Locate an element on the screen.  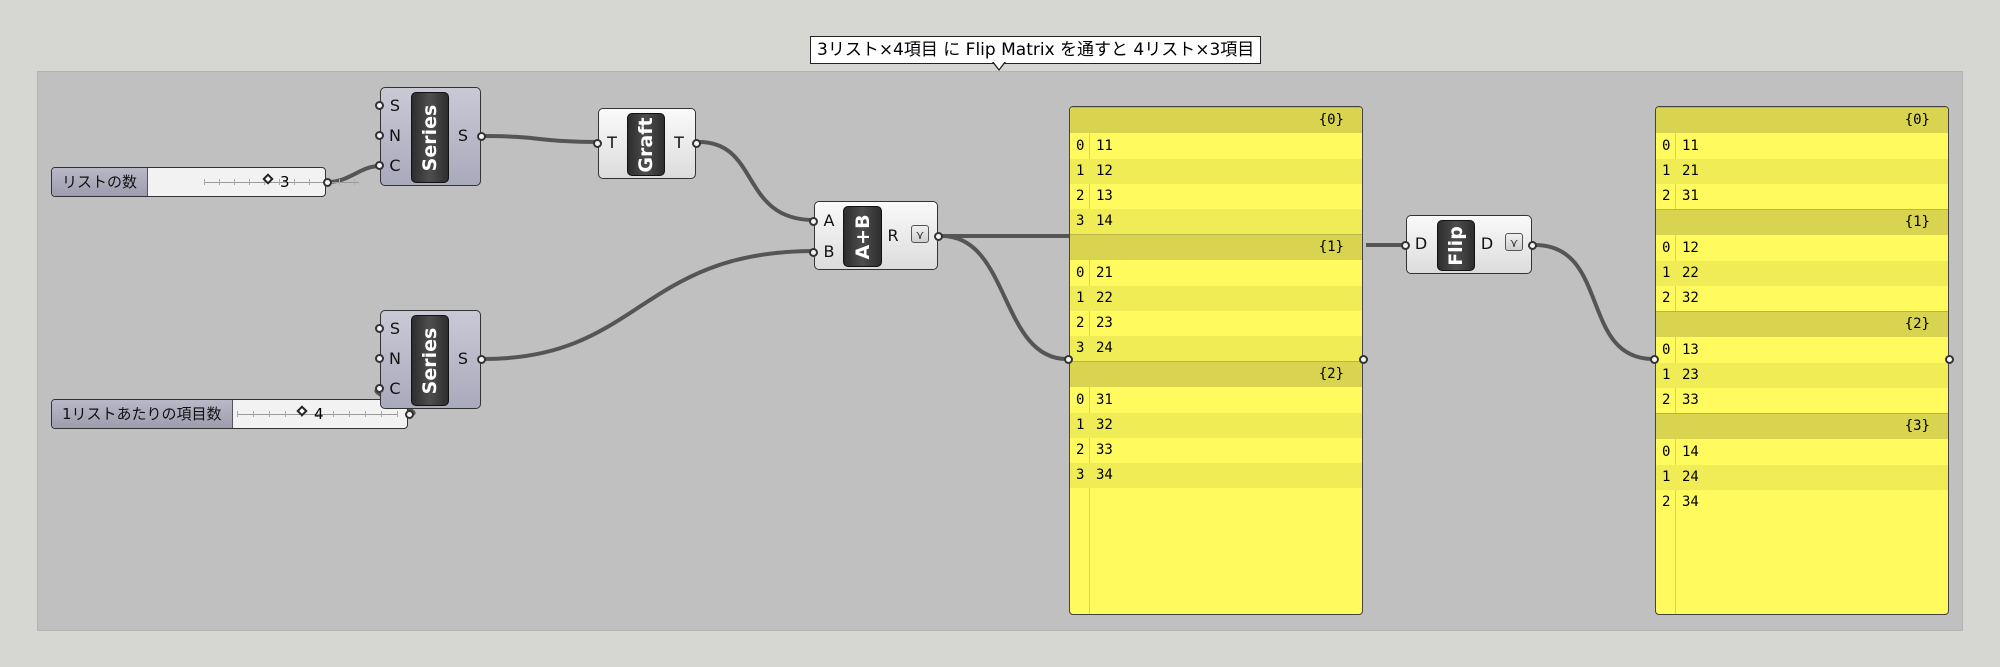
branch-header: {0} is located at coordinates (1802, 120).